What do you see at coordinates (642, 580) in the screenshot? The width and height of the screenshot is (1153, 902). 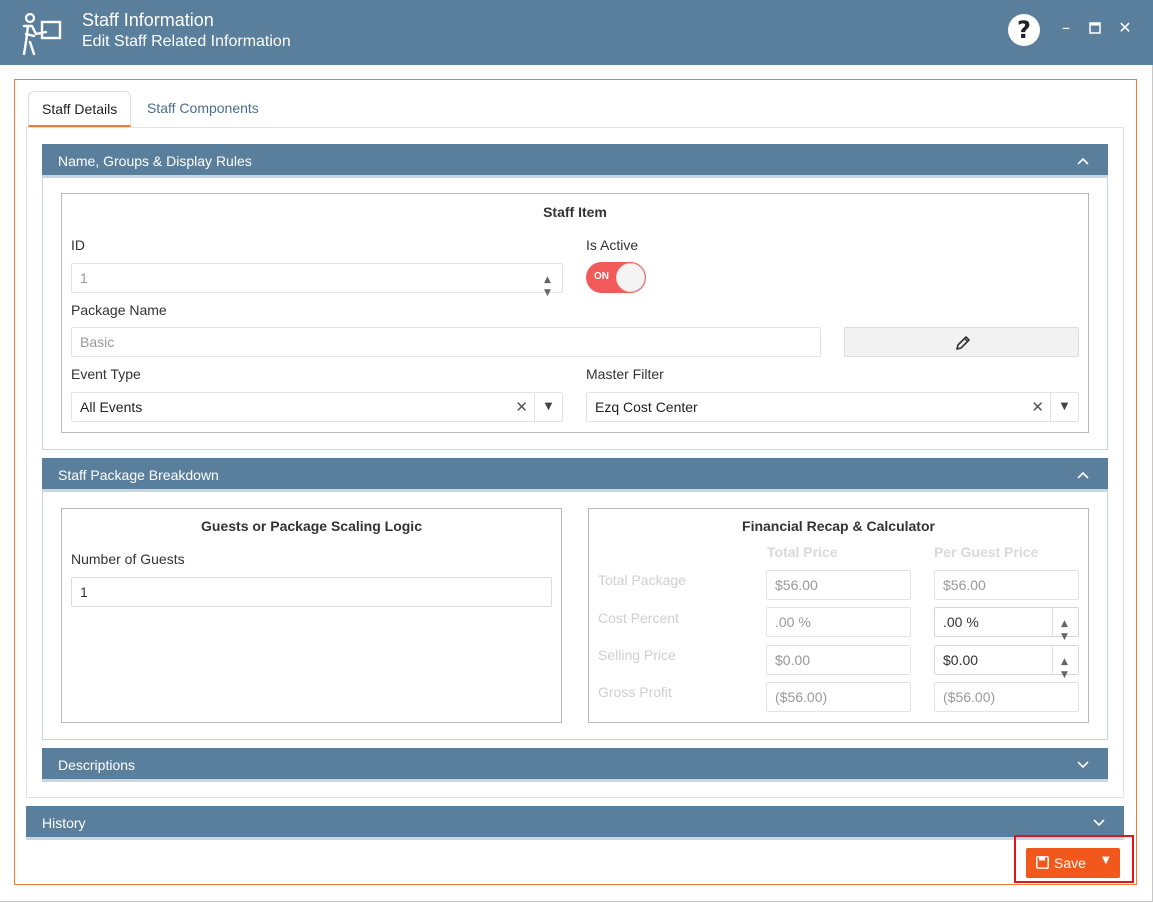 I see `row-label-total-package: Total Package` at bounding box center [642, 580].